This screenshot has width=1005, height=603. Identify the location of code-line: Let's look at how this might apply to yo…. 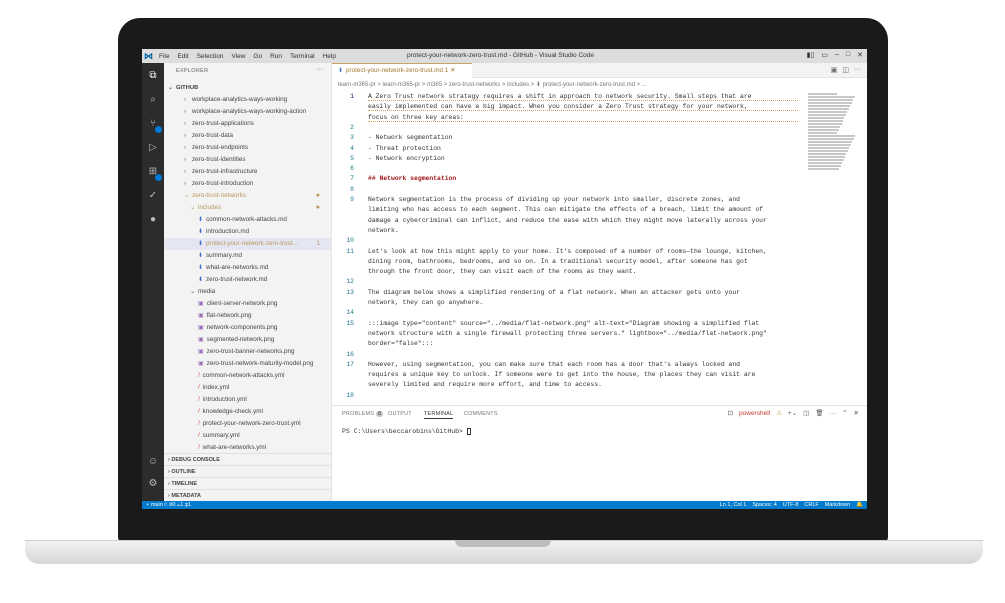
(583, 251).